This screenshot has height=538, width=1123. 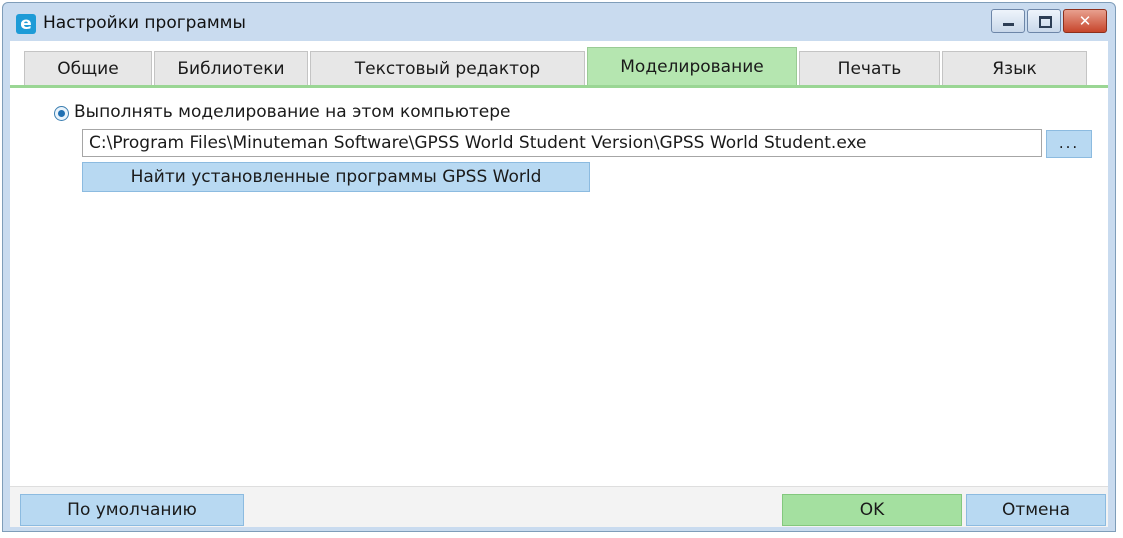 I want to click on default-button: По умолчанию, so click(x=132, y=510).